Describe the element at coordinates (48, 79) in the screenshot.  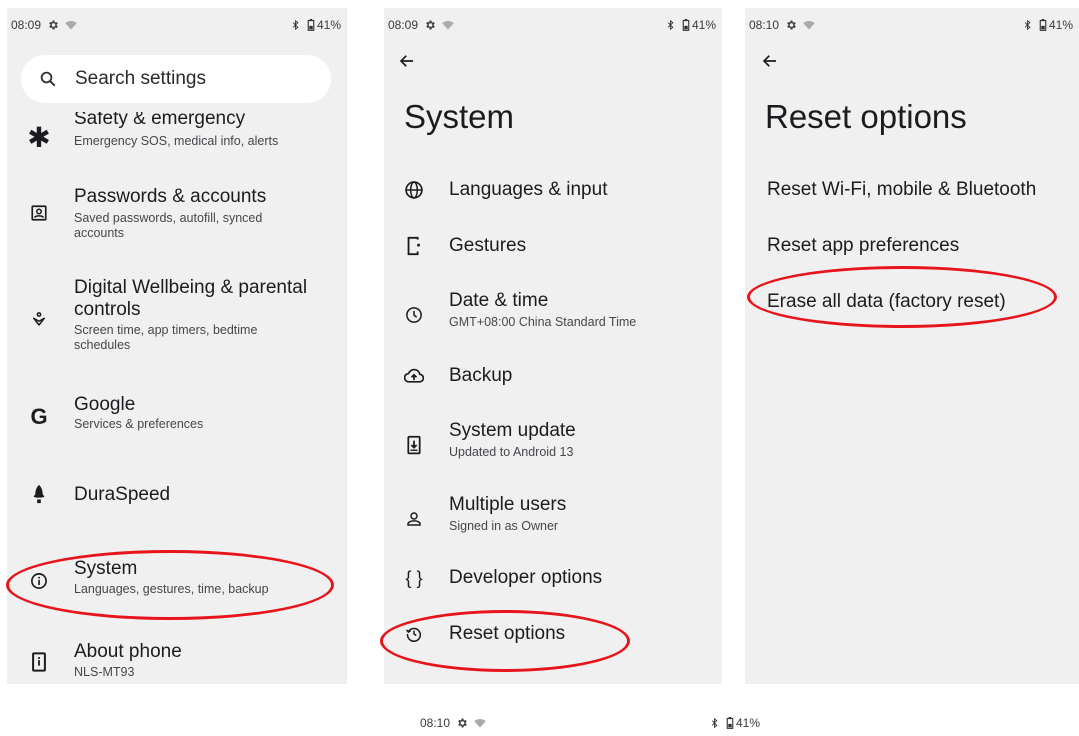
I see `search-icon` at that location.